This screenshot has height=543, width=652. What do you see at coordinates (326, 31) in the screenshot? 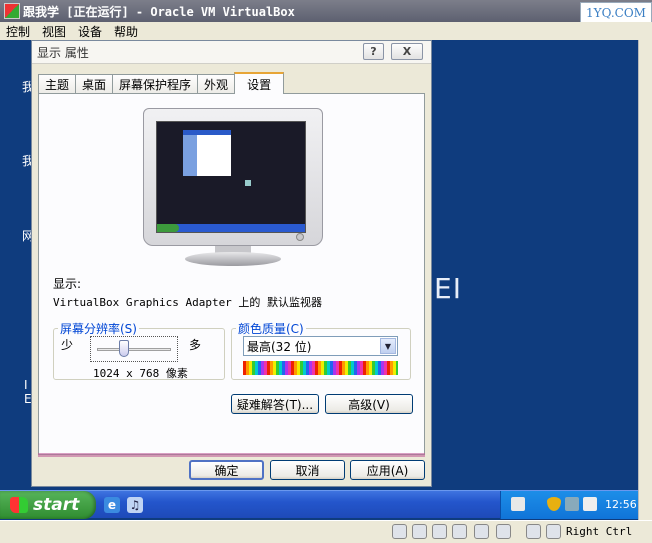
I see `host-menu-bar: 控制 视图 设备 帮助` at bounding box center [326, 31].